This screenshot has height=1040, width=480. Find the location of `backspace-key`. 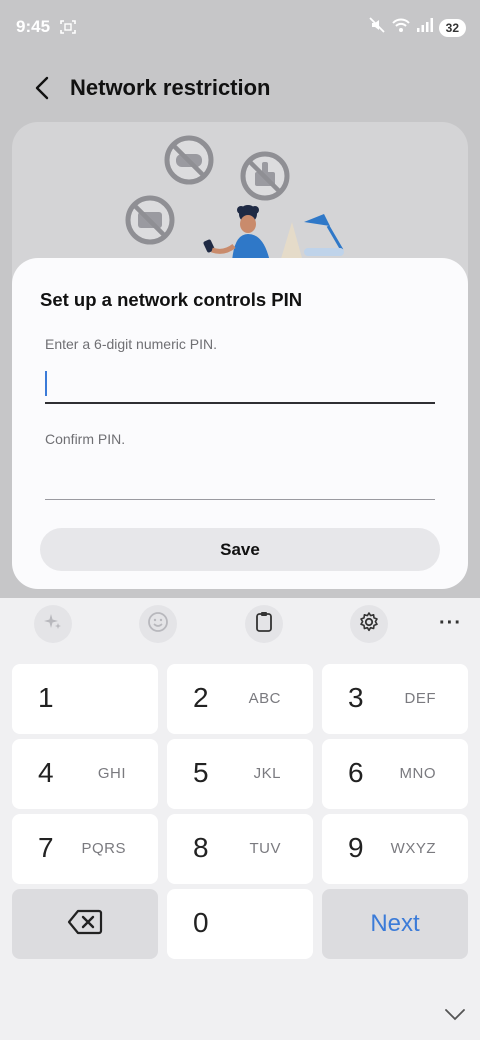

backspace-key is located at coordinates (85, 924).